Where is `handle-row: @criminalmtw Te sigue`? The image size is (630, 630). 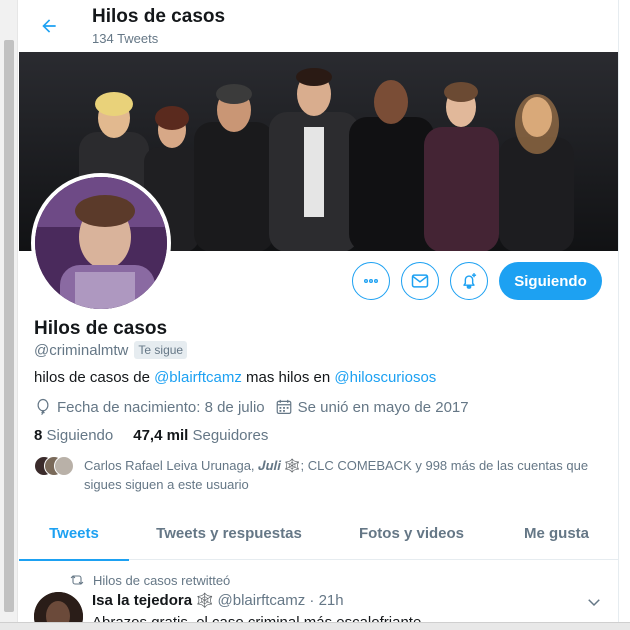 handle-row: @criminalmtw Te sigue is located at coordinates (111, 350).